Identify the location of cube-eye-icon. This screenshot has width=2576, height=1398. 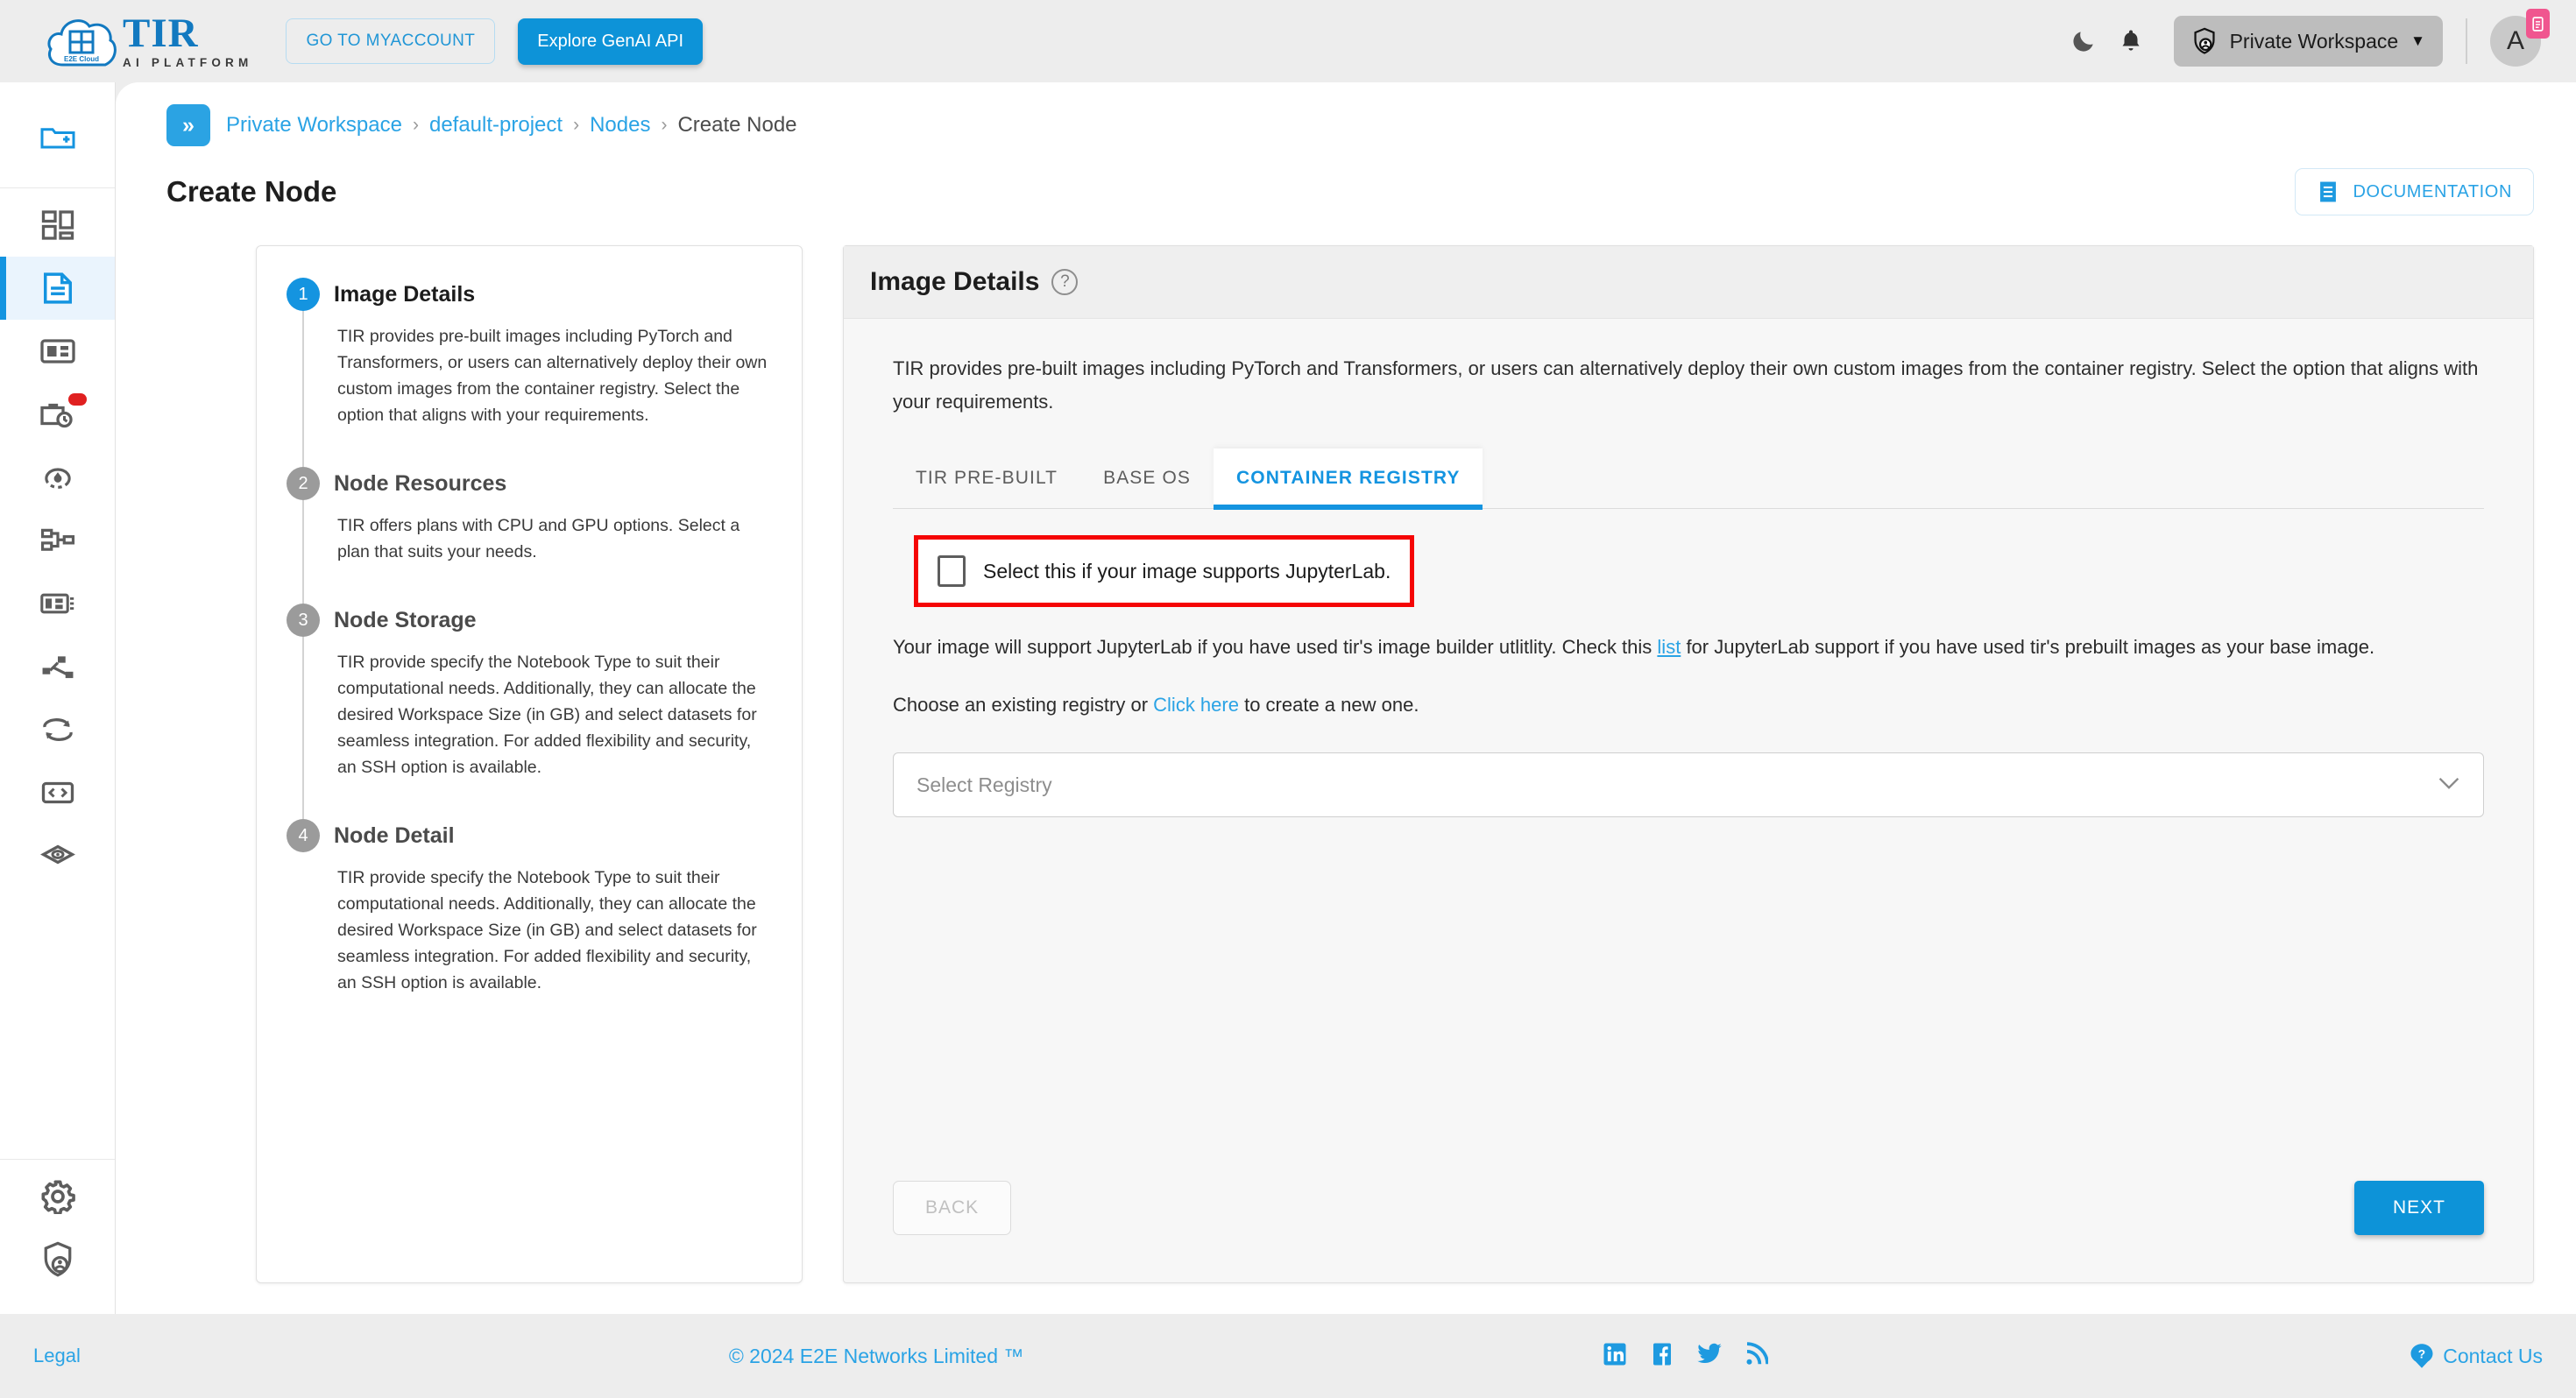
(57, 854).